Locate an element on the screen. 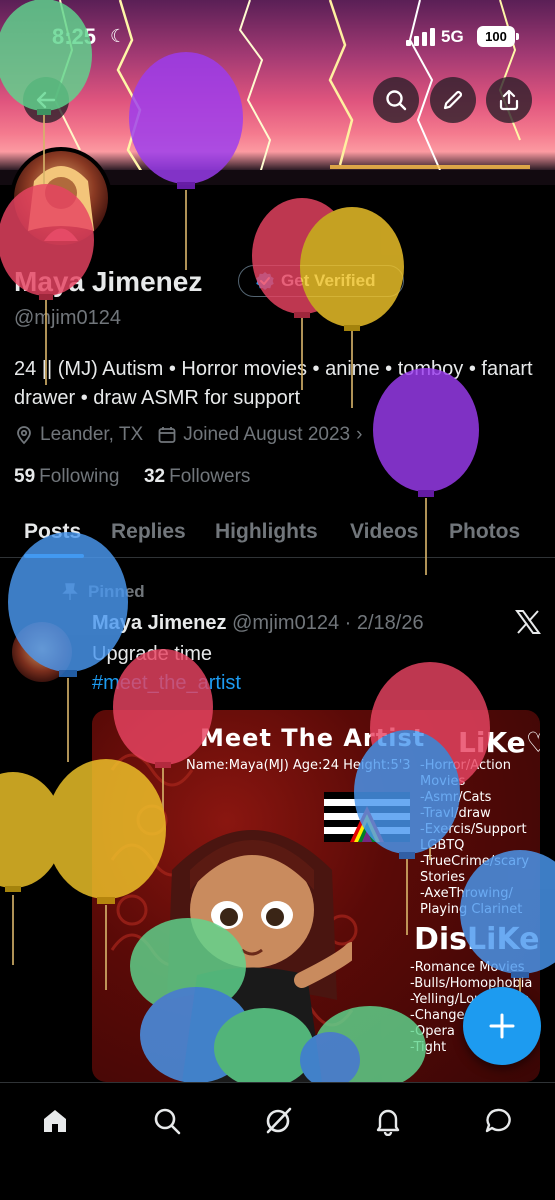 The width and height of the screenshot is (555, 1200). arrow-left-icon is located at coordinates (46, 100).